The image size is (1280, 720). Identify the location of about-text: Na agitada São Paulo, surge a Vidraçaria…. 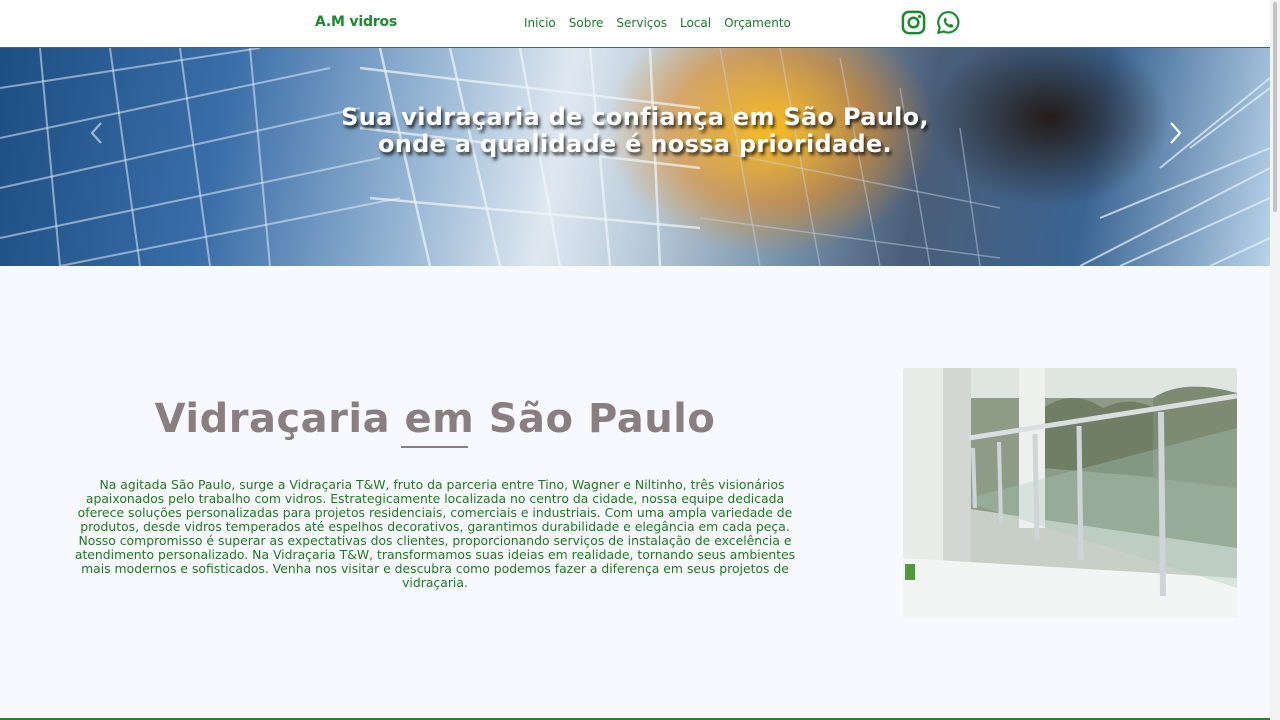
(435, 533).